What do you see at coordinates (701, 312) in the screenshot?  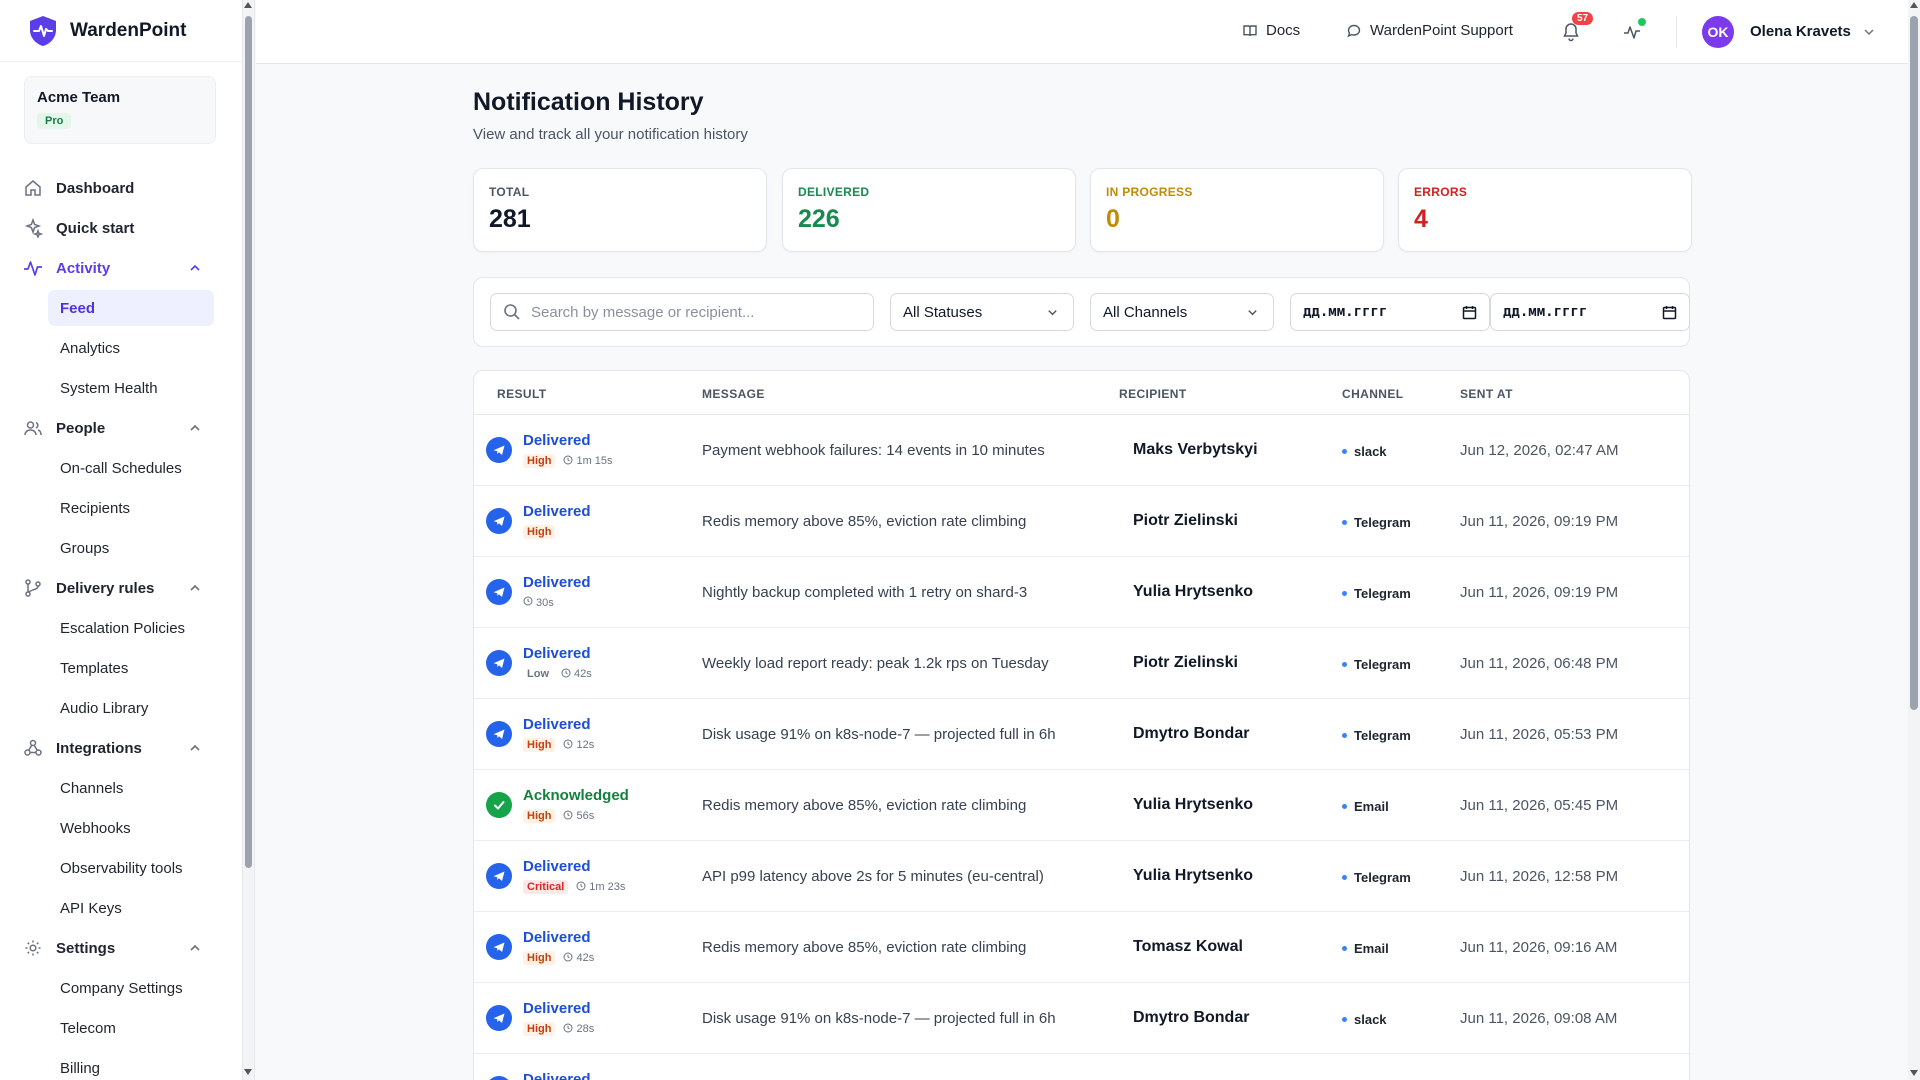 I see `search-input` at bounding box center [701, 312].